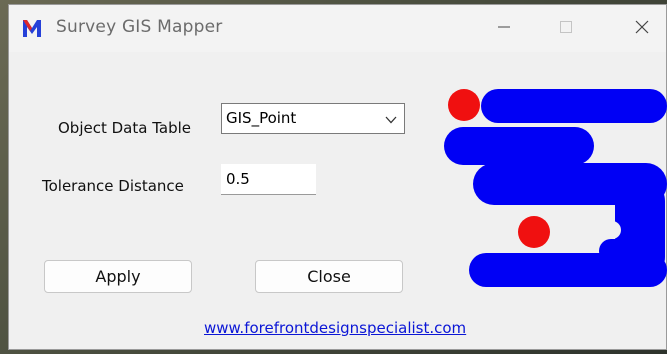  Describe the element at coordinates (118, 276) in the screenshot. I see `apply-button: Apply` at that location.